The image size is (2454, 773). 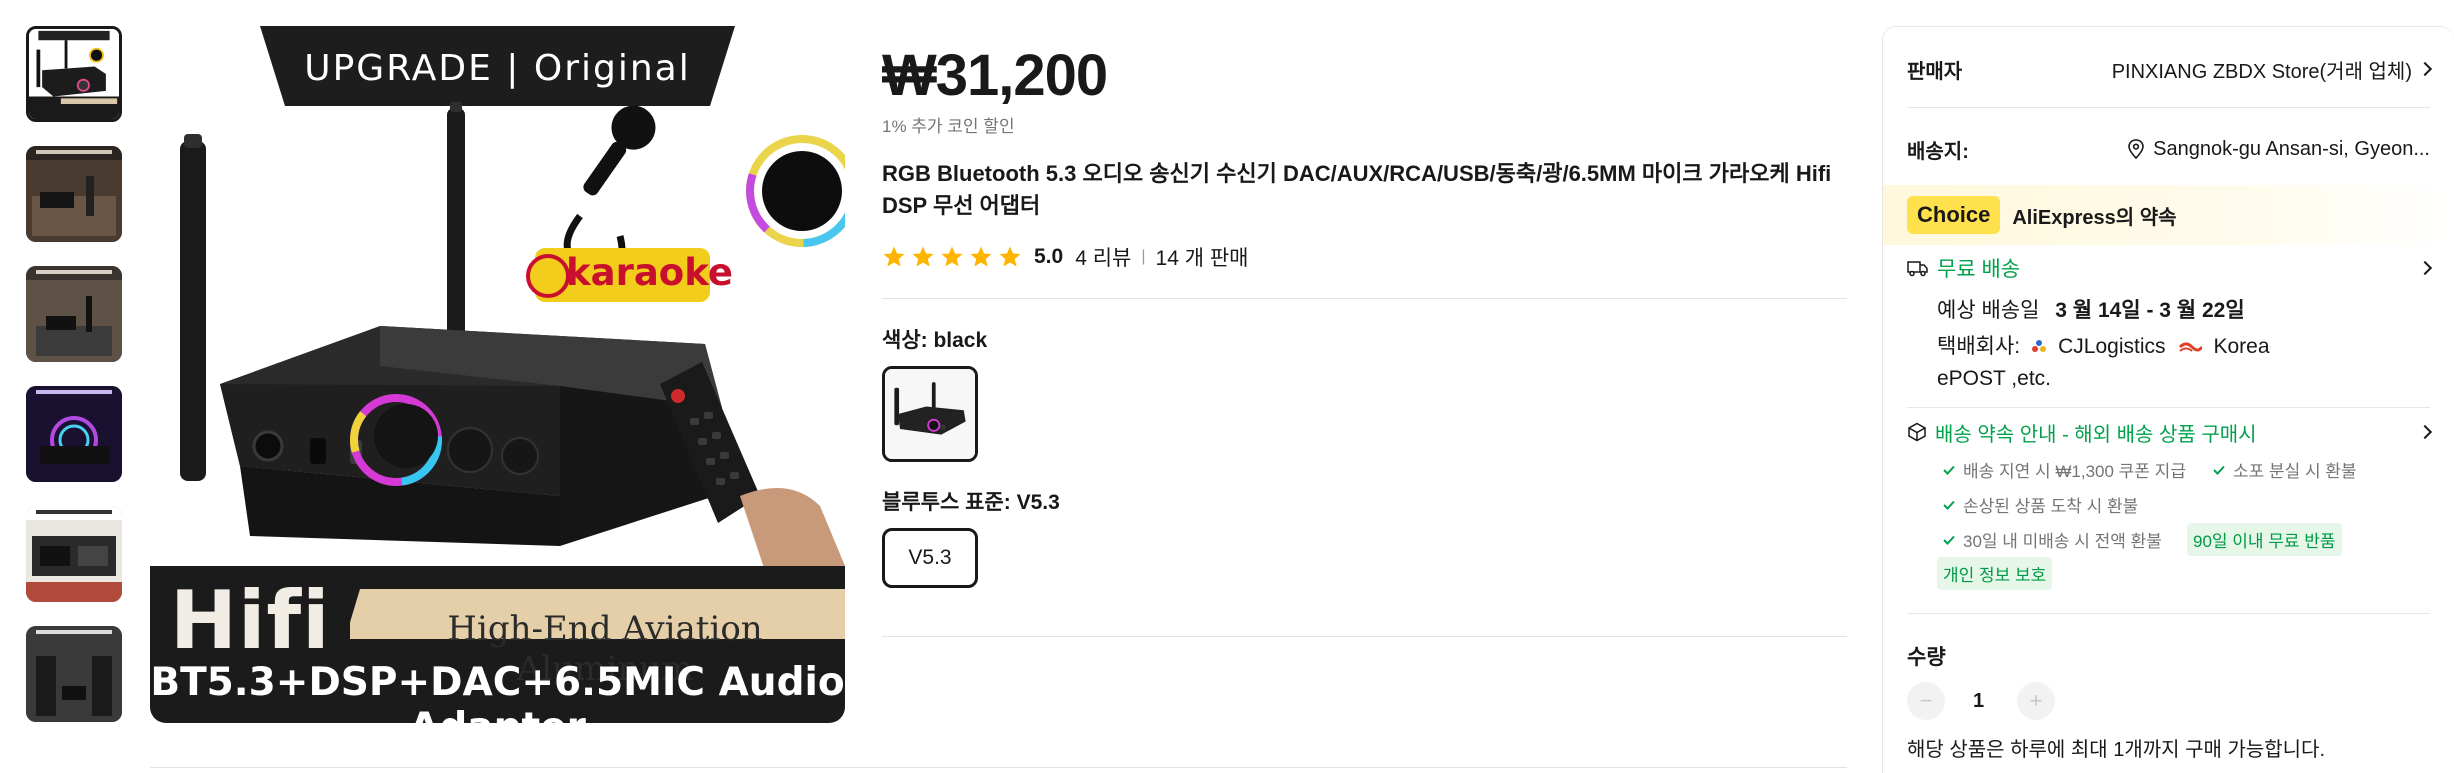 I want to click on quantity-increase-button: +, so click(x=2036, y=701).